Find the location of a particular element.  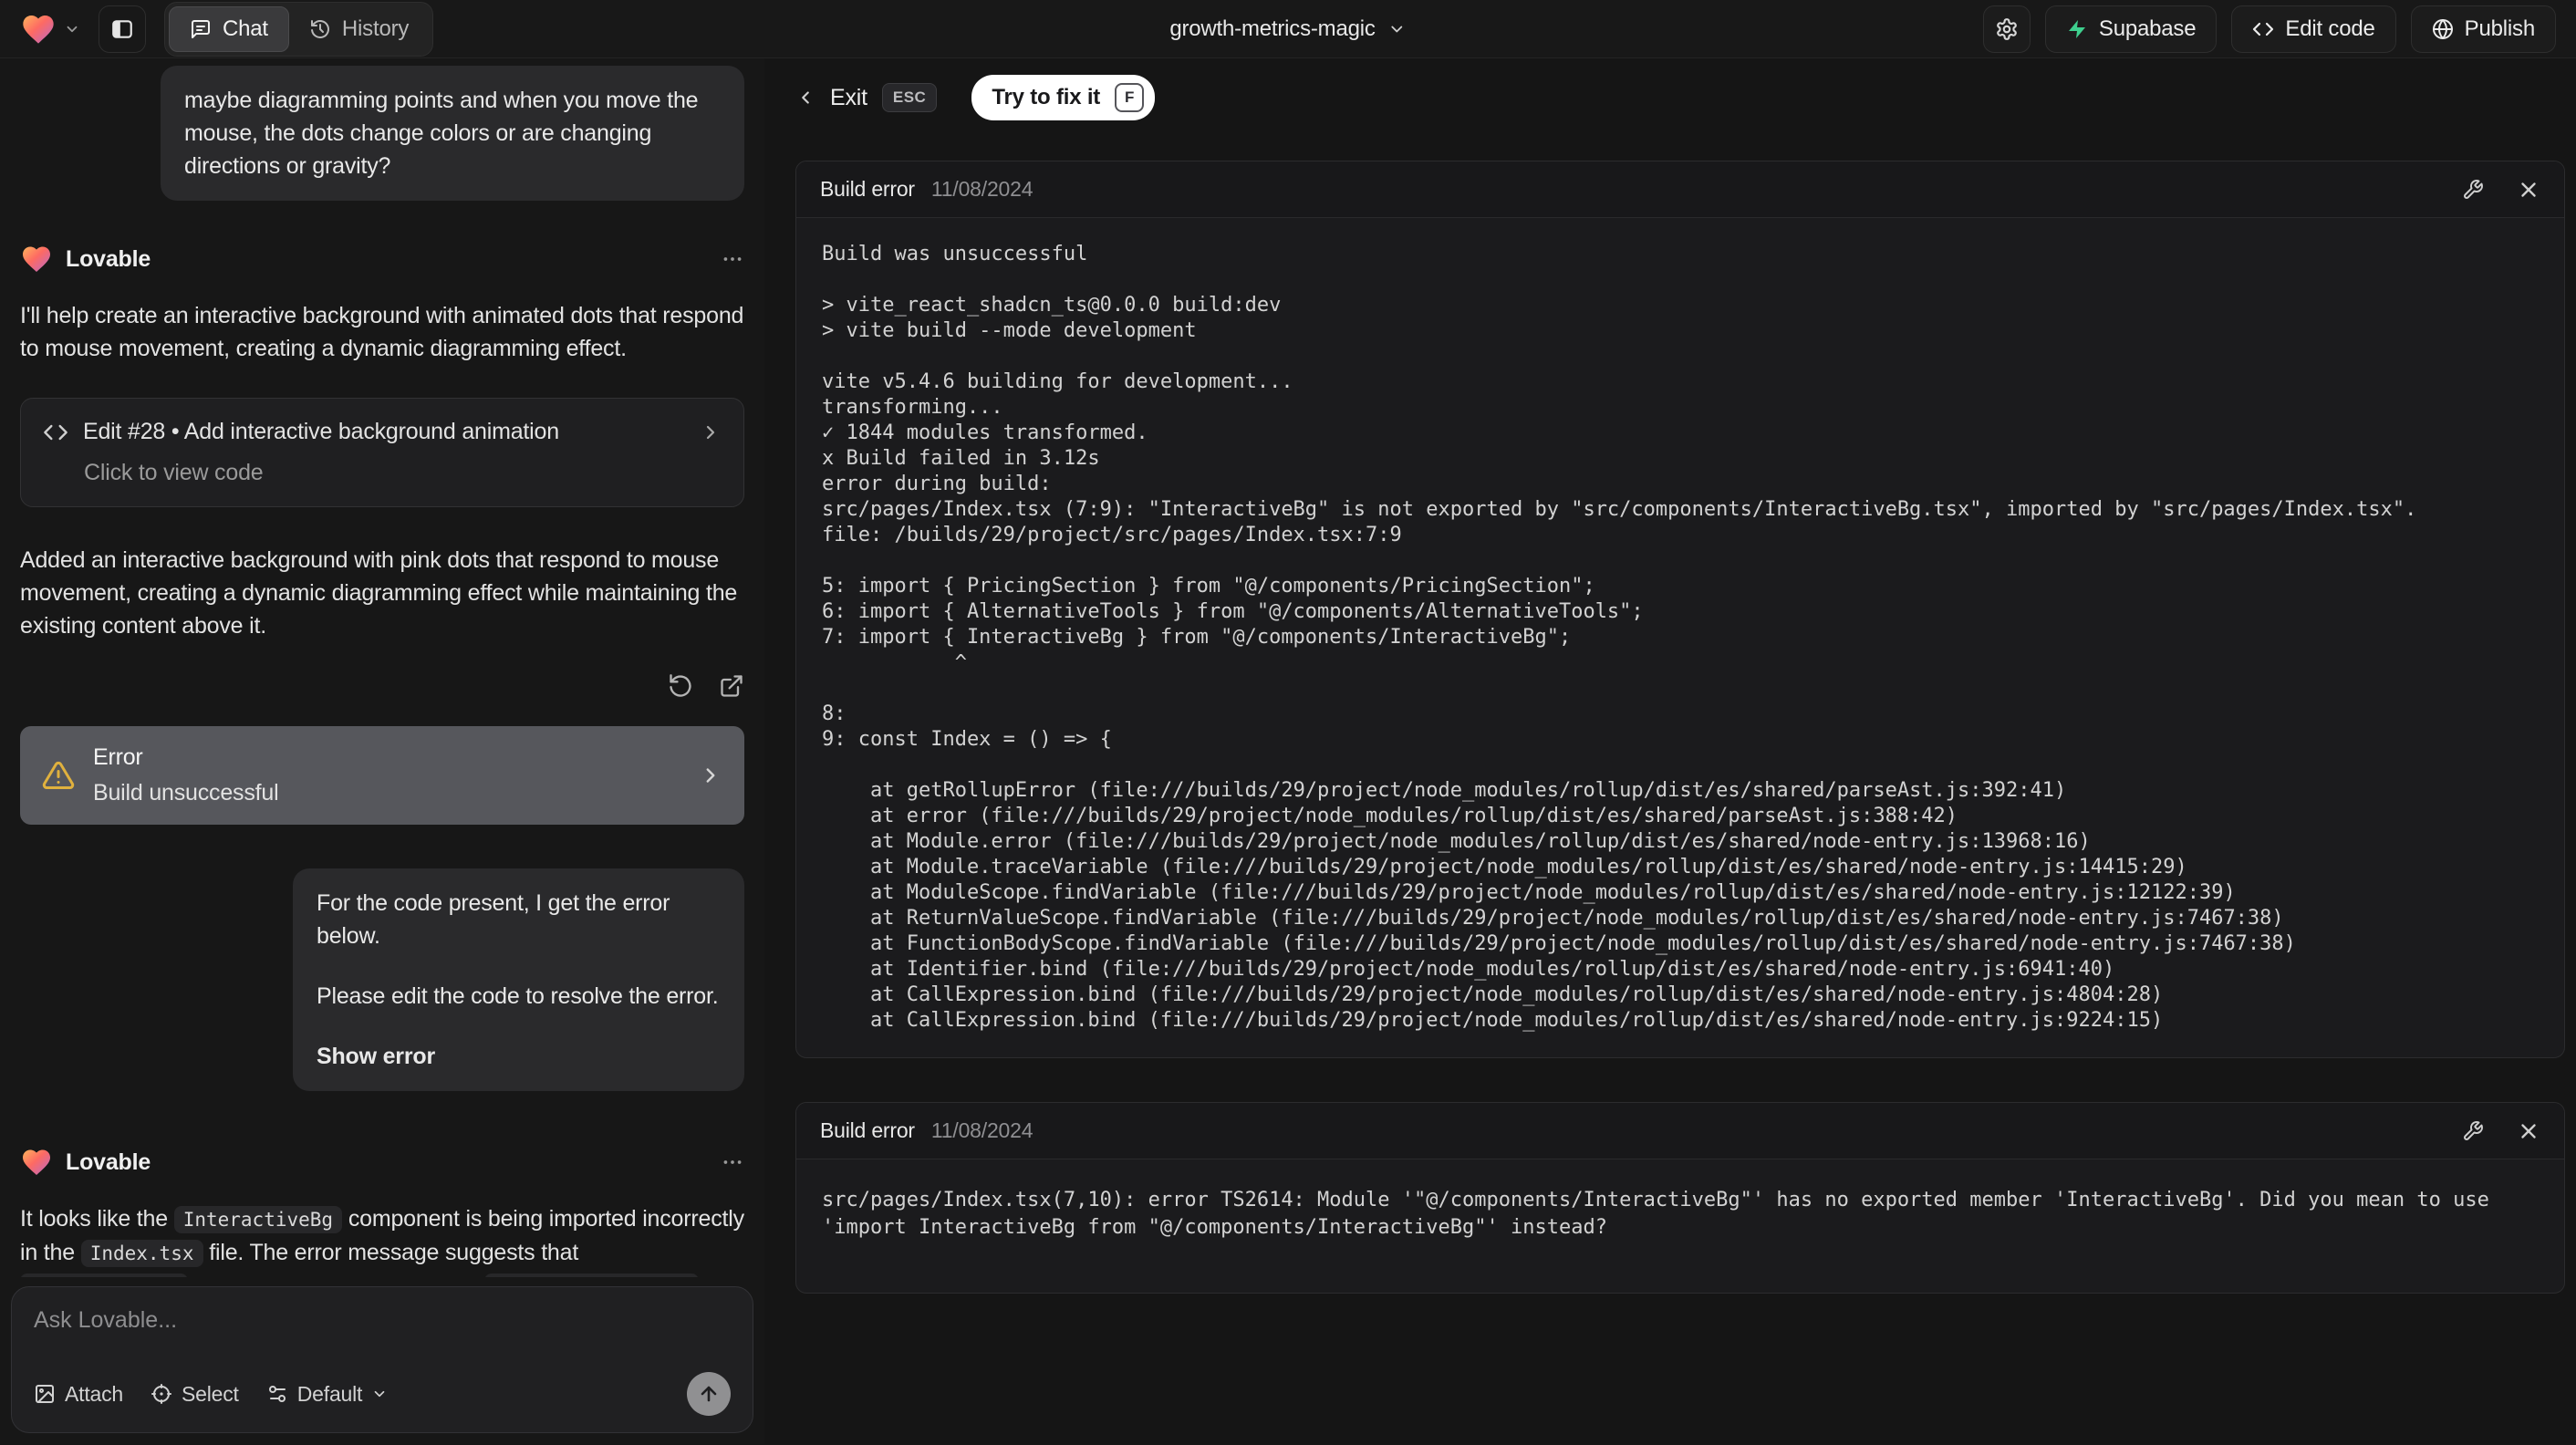

exit-label: Exit is located at coordinates (849, 97).